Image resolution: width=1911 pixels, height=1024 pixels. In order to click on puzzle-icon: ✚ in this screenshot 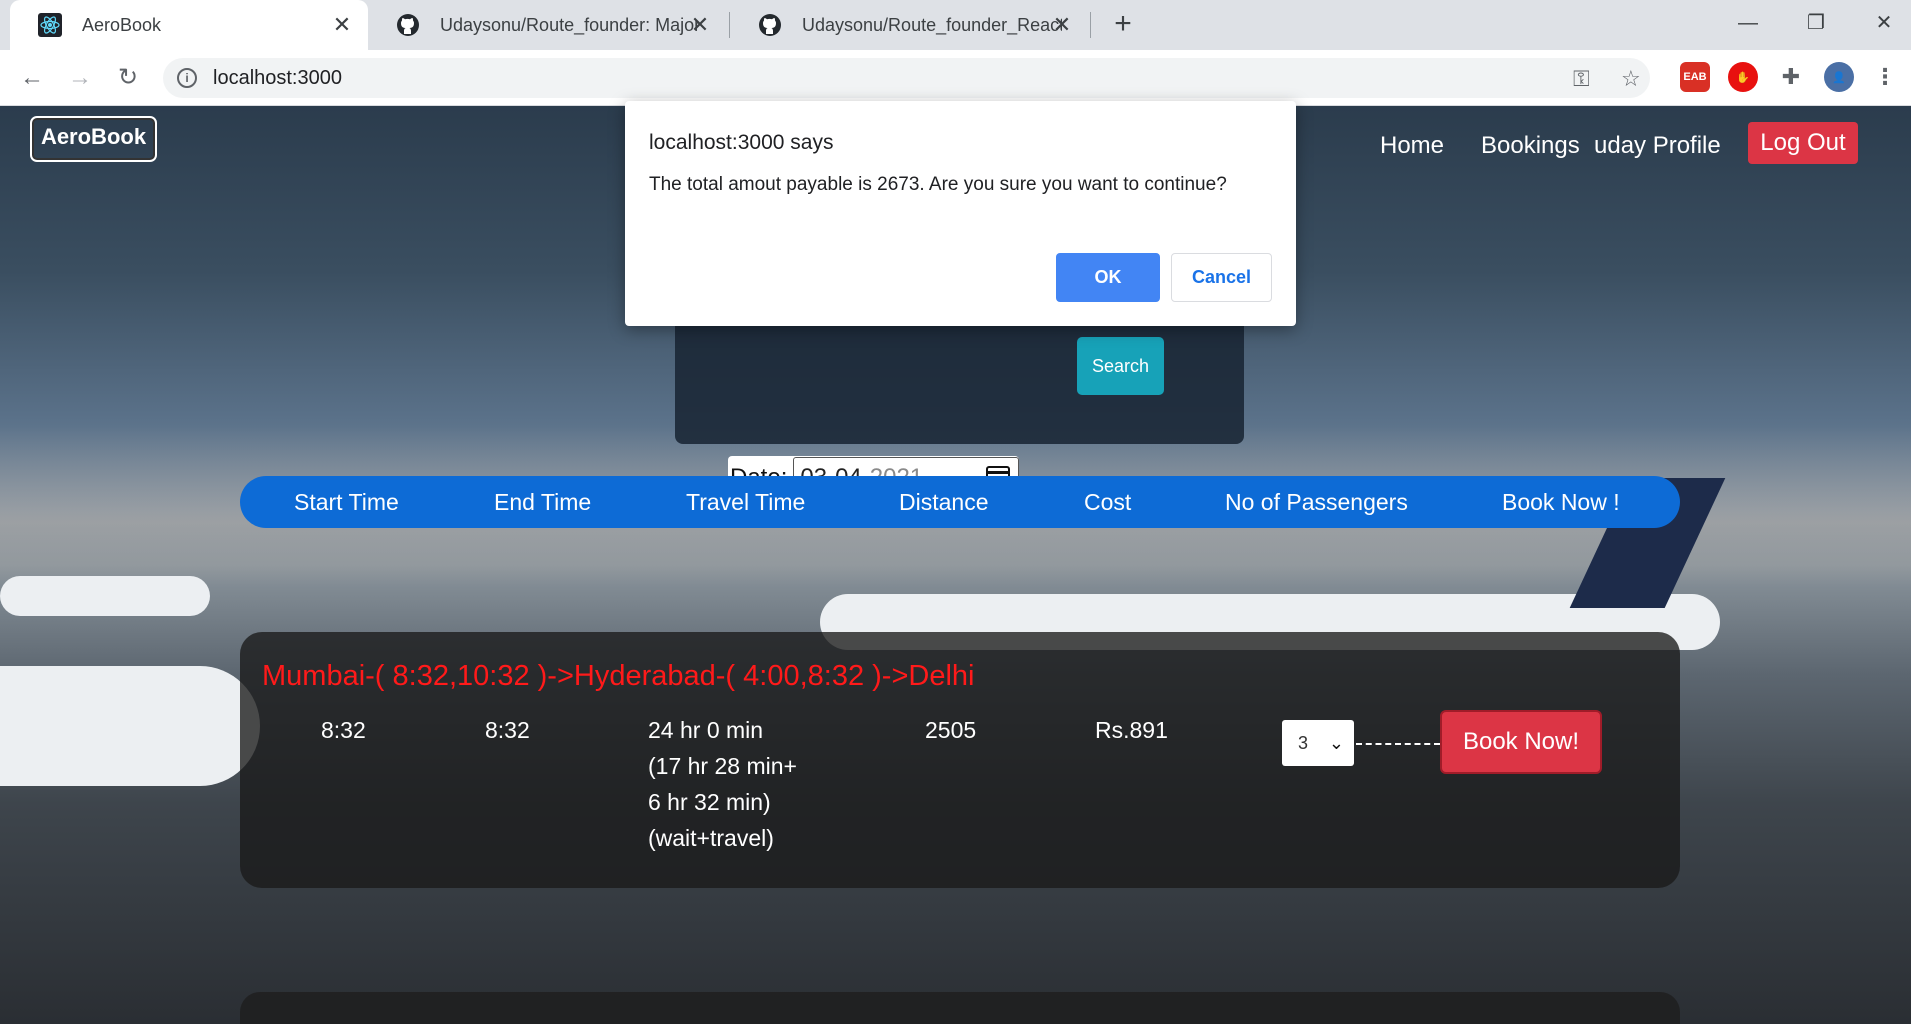, I will do `click(1791, 77)`.